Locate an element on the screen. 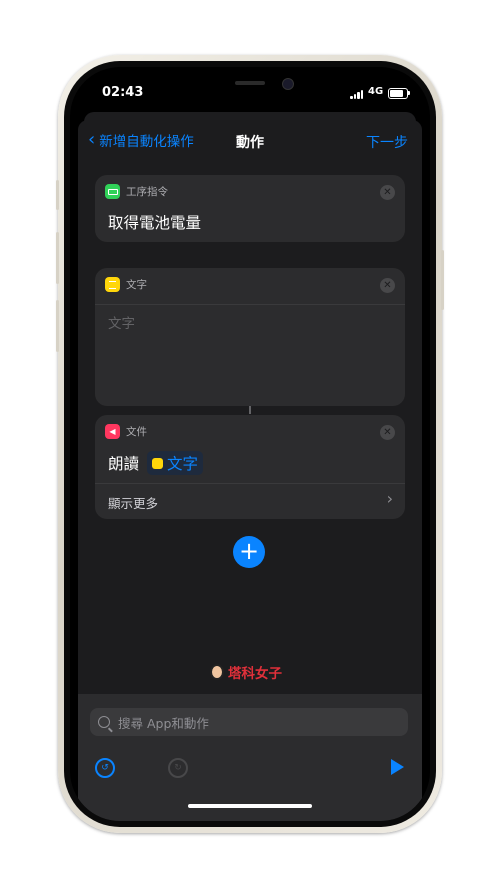  card-header: ◀ 文件 is located at coordinates (126, 431).